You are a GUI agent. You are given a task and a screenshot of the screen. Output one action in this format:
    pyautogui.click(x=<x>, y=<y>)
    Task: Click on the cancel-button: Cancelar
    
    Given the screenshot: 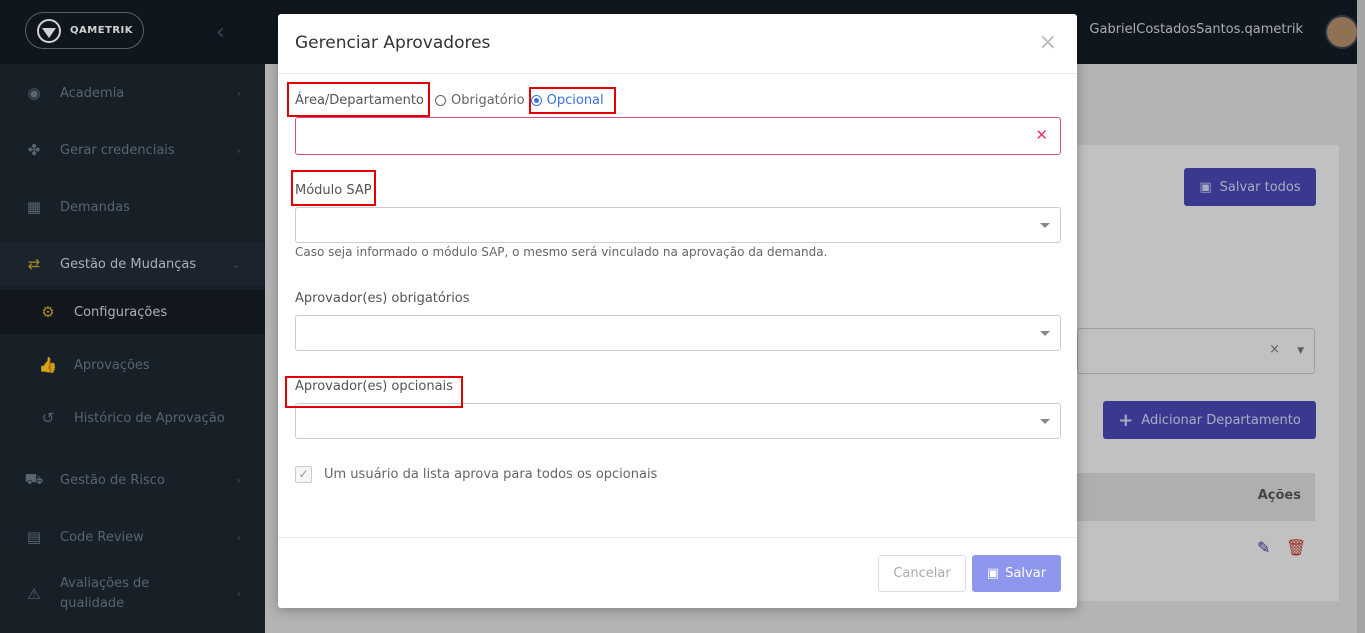 What is the action you would take?
    pyautogui.click(x=922, y=573)
    